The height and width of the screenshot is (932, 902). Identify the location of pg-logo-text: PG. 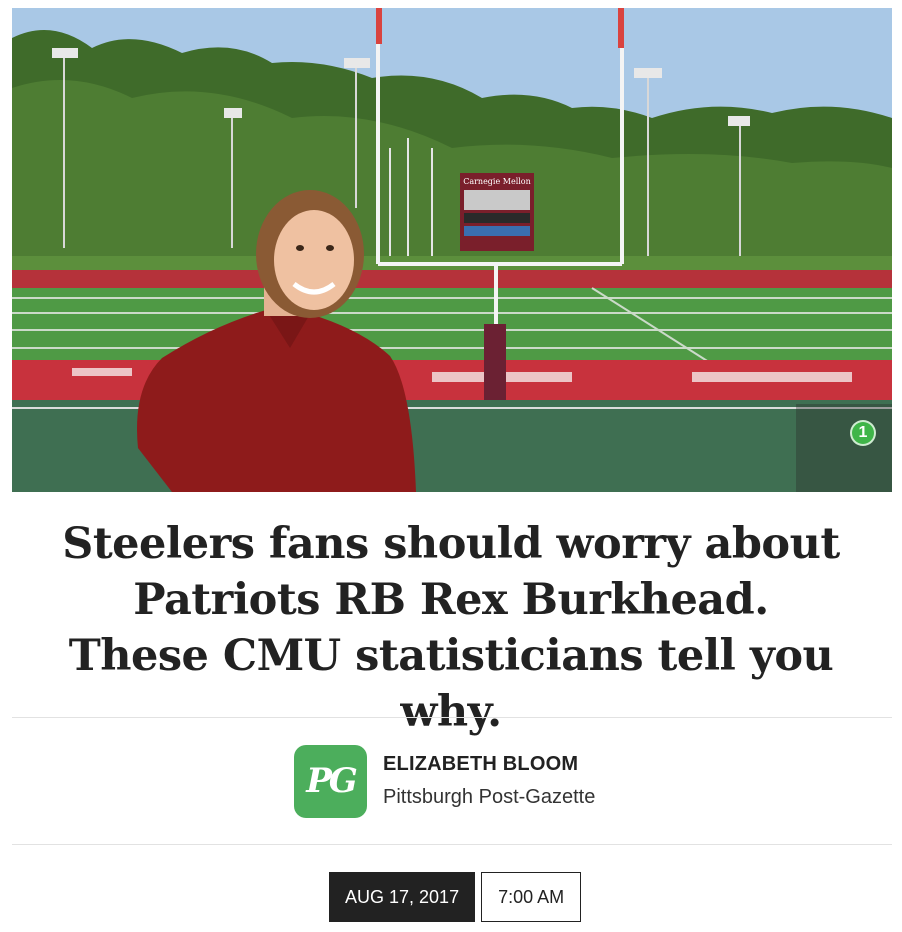
(332, 781).